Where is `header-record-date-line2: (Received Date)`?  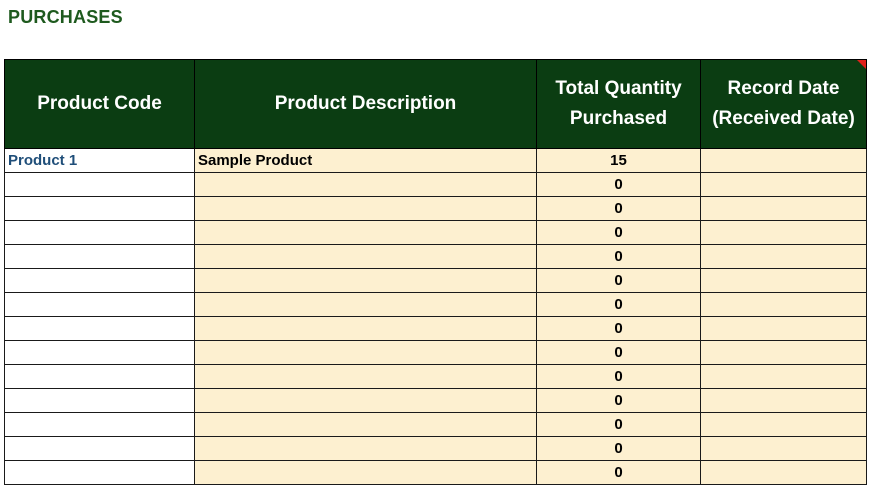 header-record-date-line2: (Received Date) is located at coordinates (783, 118).